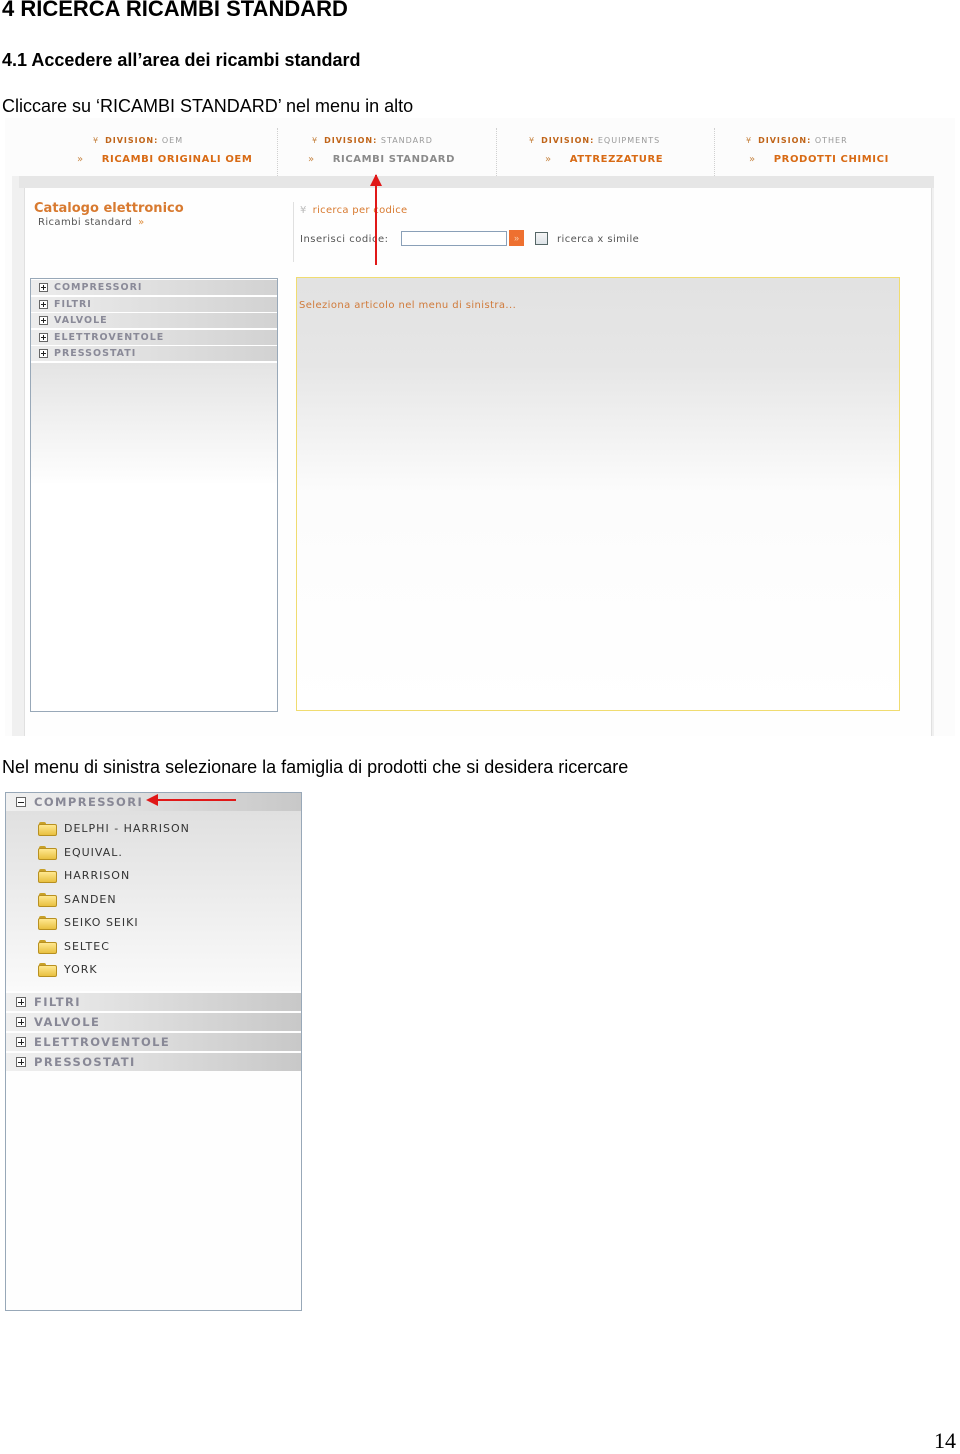  What do you see at coordinates (945, 1440) in the screenshot?
I see `page-number: 14` at bounding box center [945, 1440].